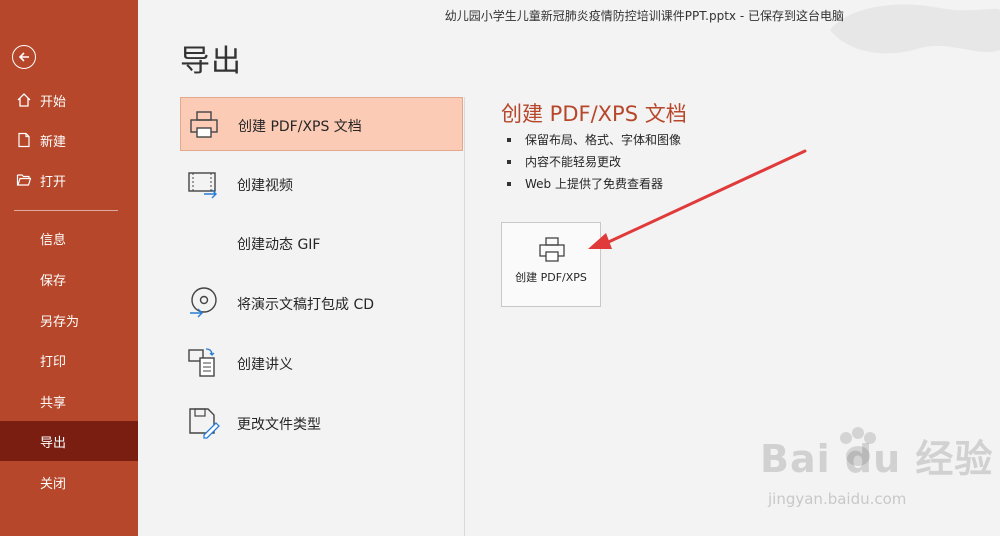 The height and width of the screenshot is (536, 1000). What do you see at coordinates (201, 362) in the screenshot?
I see `handout-icon` at bounding box center [201, 362].